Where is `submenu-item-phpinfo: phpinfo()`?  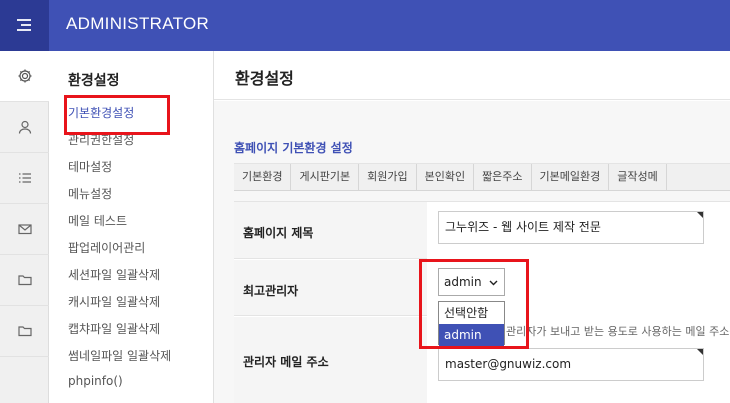 submenu-item-phpinfo: phpinfo() is located at coordinates (95, 381).